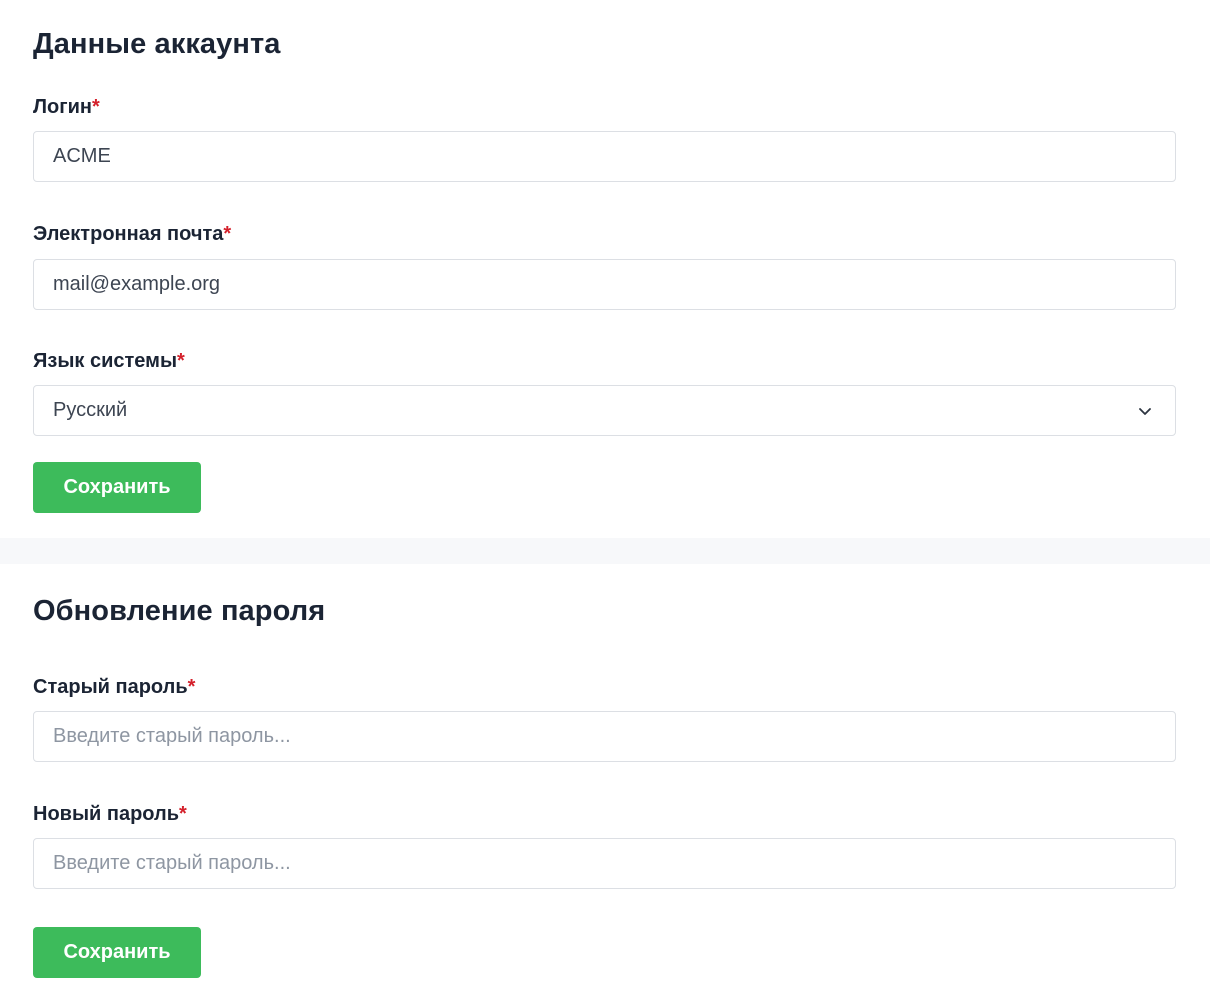 This screenshot has height=1000, width=1210. Describe the element at coordinates (117, 952) in the screenshot. I see `save-password-button: Сохранить` at that location.